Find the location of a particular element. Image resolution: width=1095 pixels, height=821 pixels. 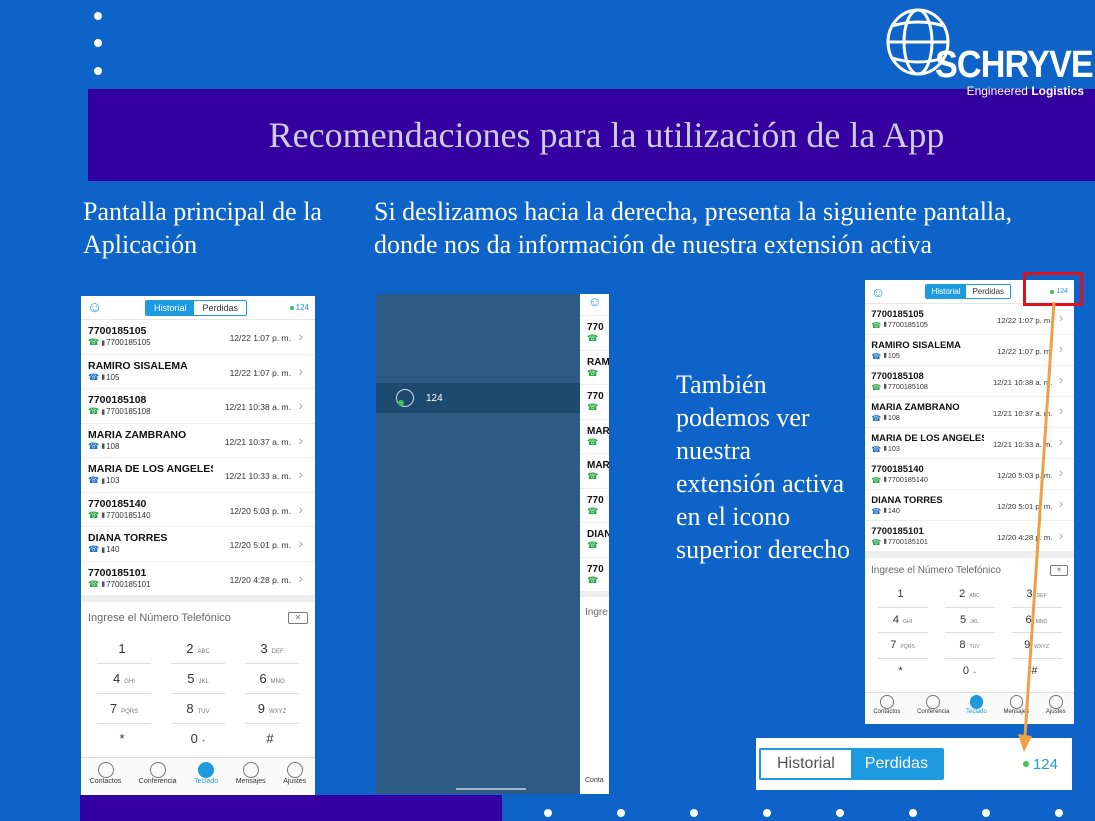

caller-number: 7700185140 is located at coordinates (907, 480).